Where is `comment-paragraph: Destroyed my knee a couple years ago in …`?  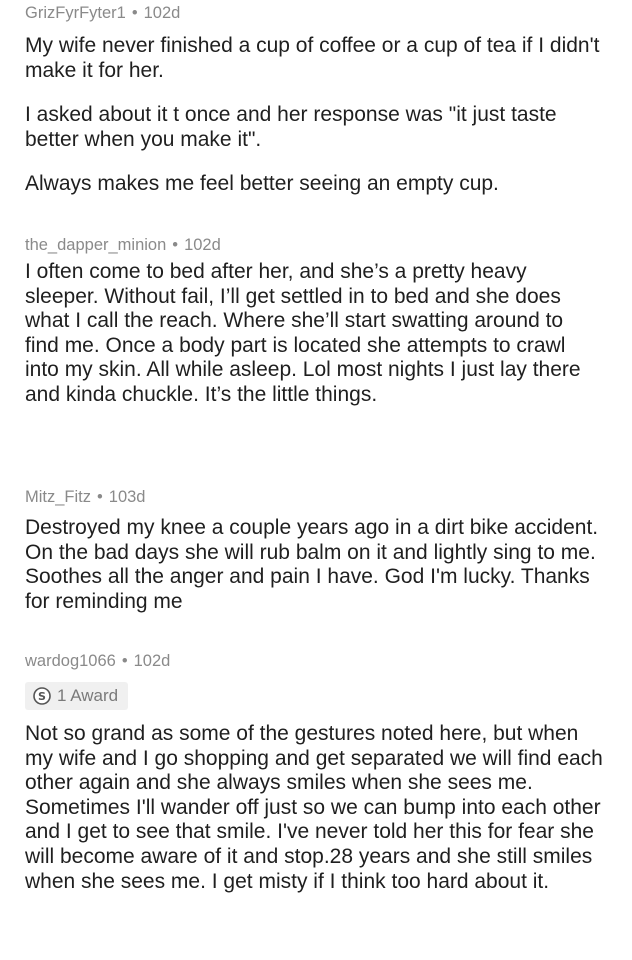 comment-paragraph: Destroyed my knee a couple years ago in … is located at coordinates (312, 564).